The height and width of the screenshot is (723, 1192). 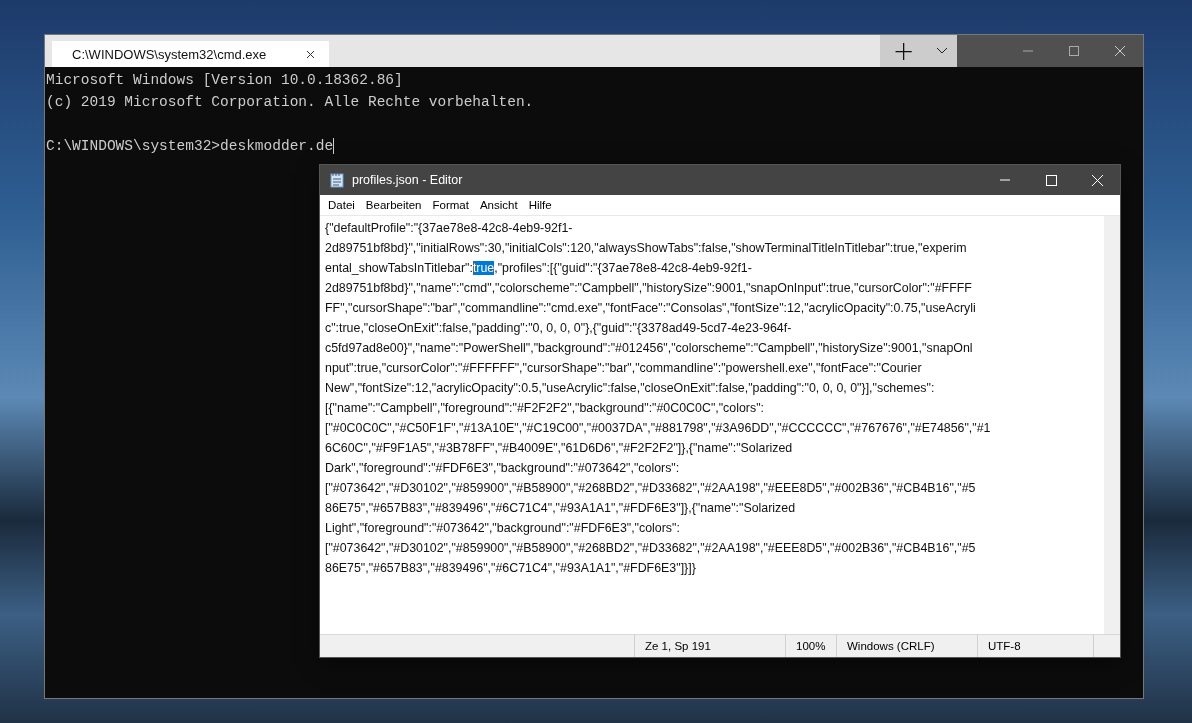 What do you see at coordinates (408, 180) in the screenshot?
I see `window-title: profiles.json - Editor` at bounding box center [408, 180].